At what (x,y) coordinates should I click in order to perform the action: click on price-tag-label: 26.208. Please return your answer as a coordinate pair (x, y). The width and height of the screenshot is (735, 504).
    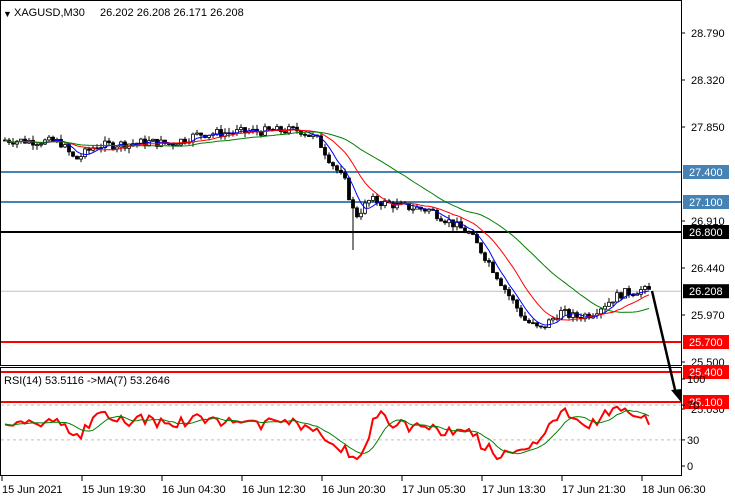
    Looking at the image, I should click on (706, 292).